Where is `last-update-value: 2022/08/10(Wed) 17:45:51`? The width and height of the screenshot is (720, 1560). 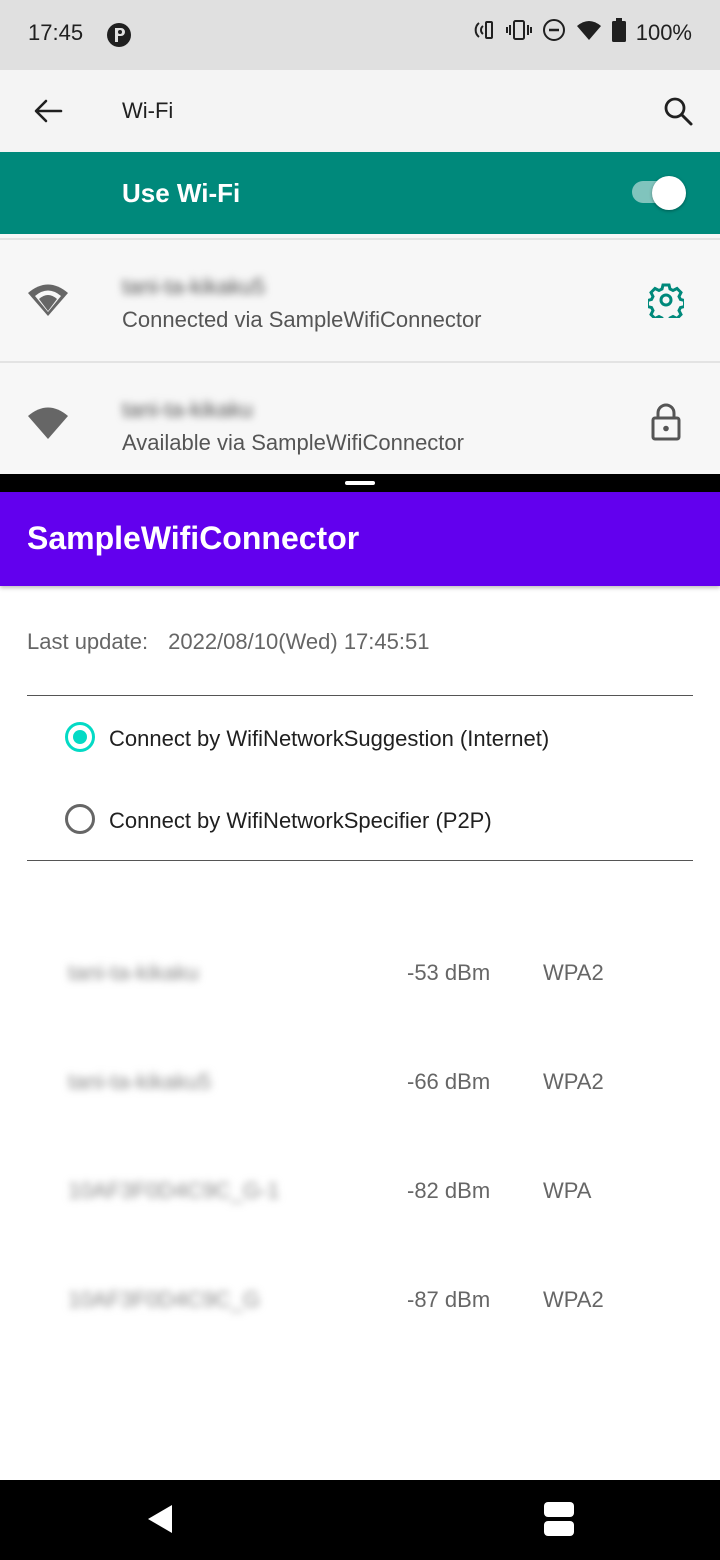 last-update-value: 2022/08/10(Wed) 17:45:51 is located at coordinates (299, 641).